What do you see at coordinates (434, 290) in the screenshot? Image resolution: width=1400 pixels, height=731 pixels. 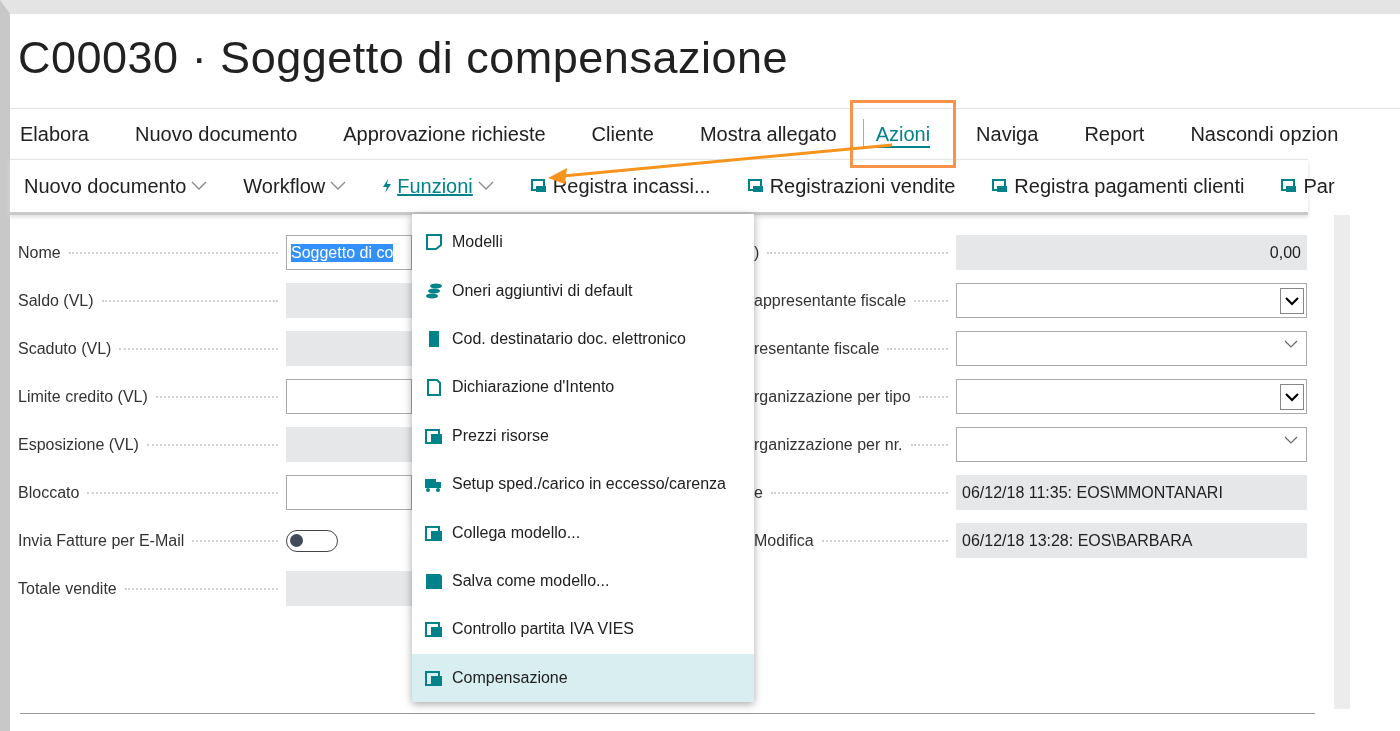 I see `coins-icon` at bounding box center [434, 290].